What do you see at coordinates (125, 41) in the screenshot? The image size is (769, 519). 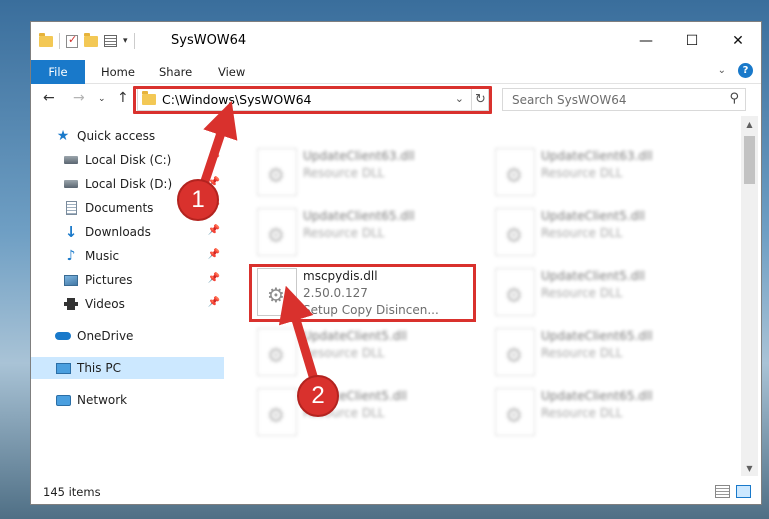 I see `customize-toolbar-icon: ▾` at bounding box center [125, 41].